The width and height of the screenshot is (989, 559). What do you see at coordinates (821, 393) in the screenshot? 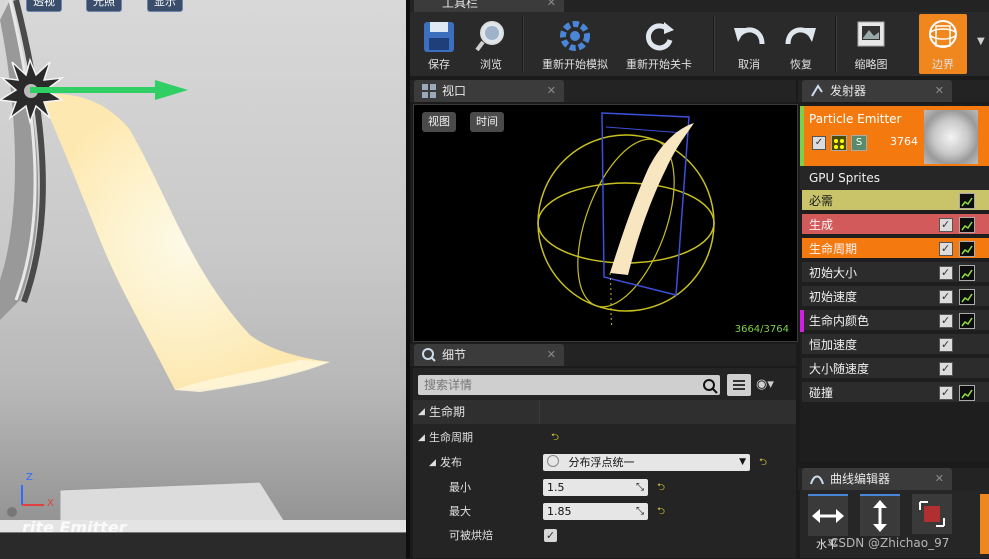
I see `module-label: 碰撞` at bounding box center [821, 393].